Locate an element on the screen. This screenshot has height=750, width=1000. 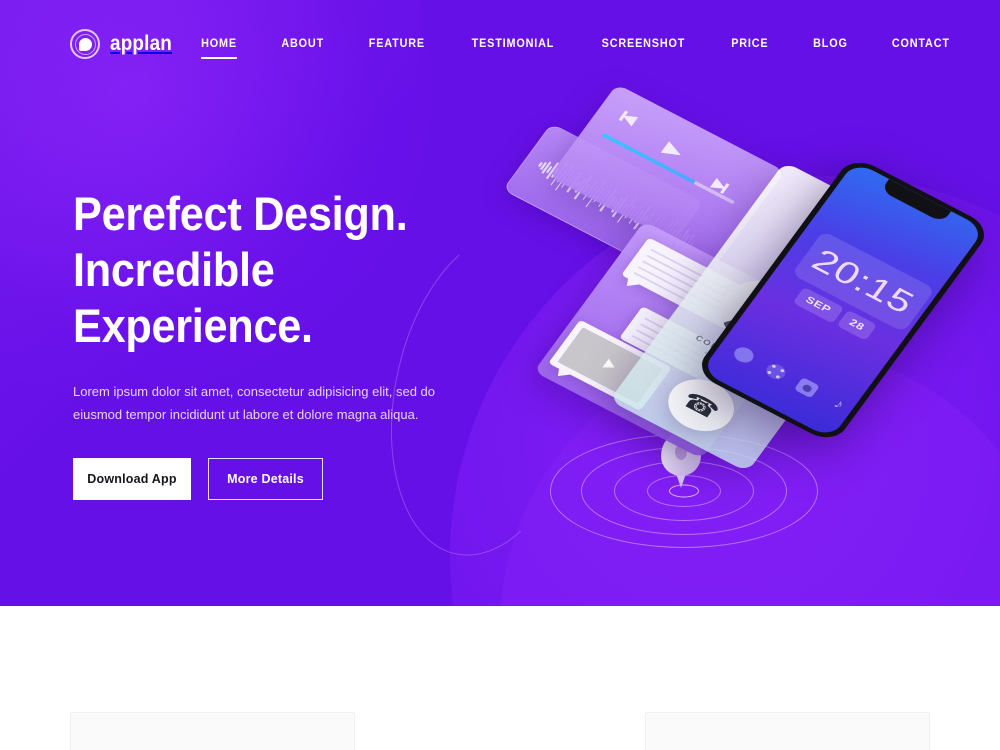
hero-title-line-1: Perefect Design. is located at coordinates (240, 213).